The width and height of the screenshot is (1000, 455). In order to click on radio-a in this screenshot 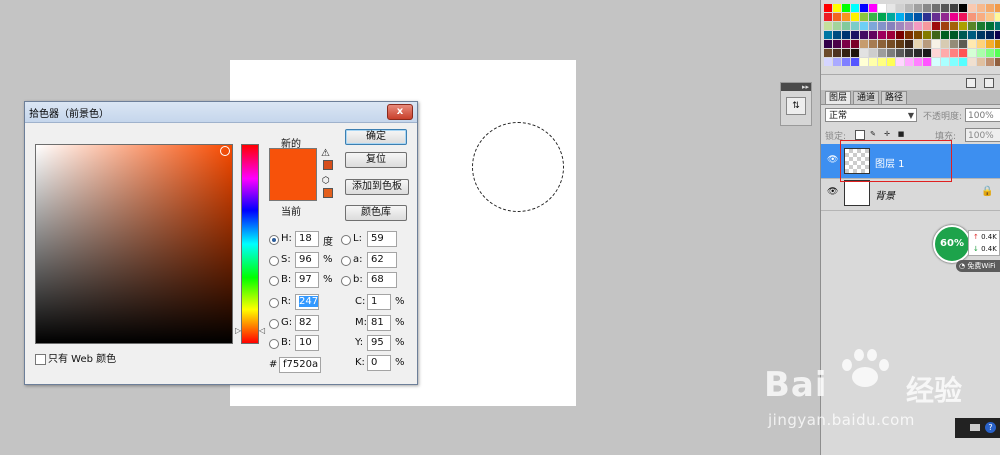, I will do `click(346, 261)`.